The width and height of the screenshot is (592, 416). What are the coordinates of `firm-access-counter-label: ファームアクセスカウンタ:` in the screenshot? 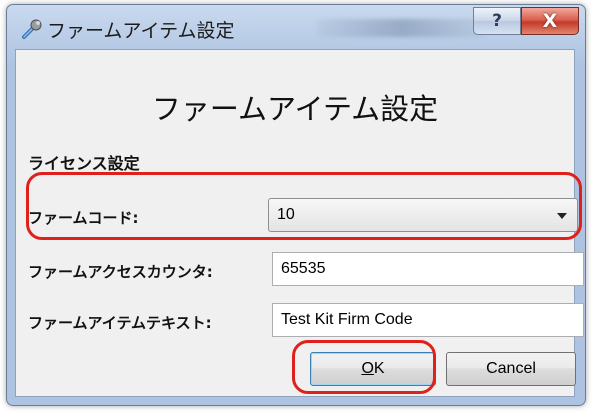 It's located at (120, 272).